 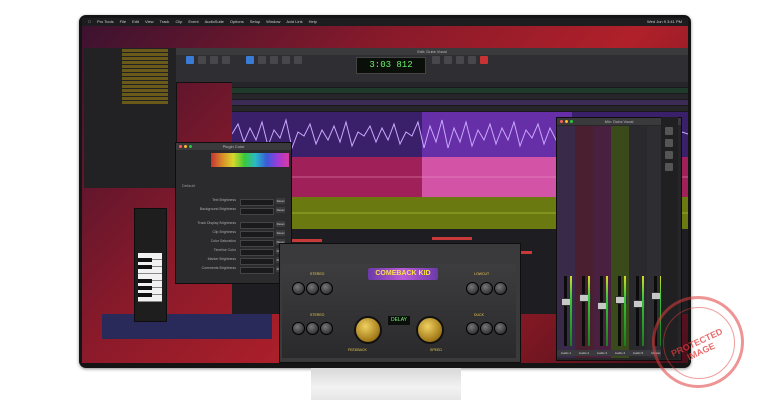 I want to click on app-name: Pro Tools, so click(x=105, y=22).